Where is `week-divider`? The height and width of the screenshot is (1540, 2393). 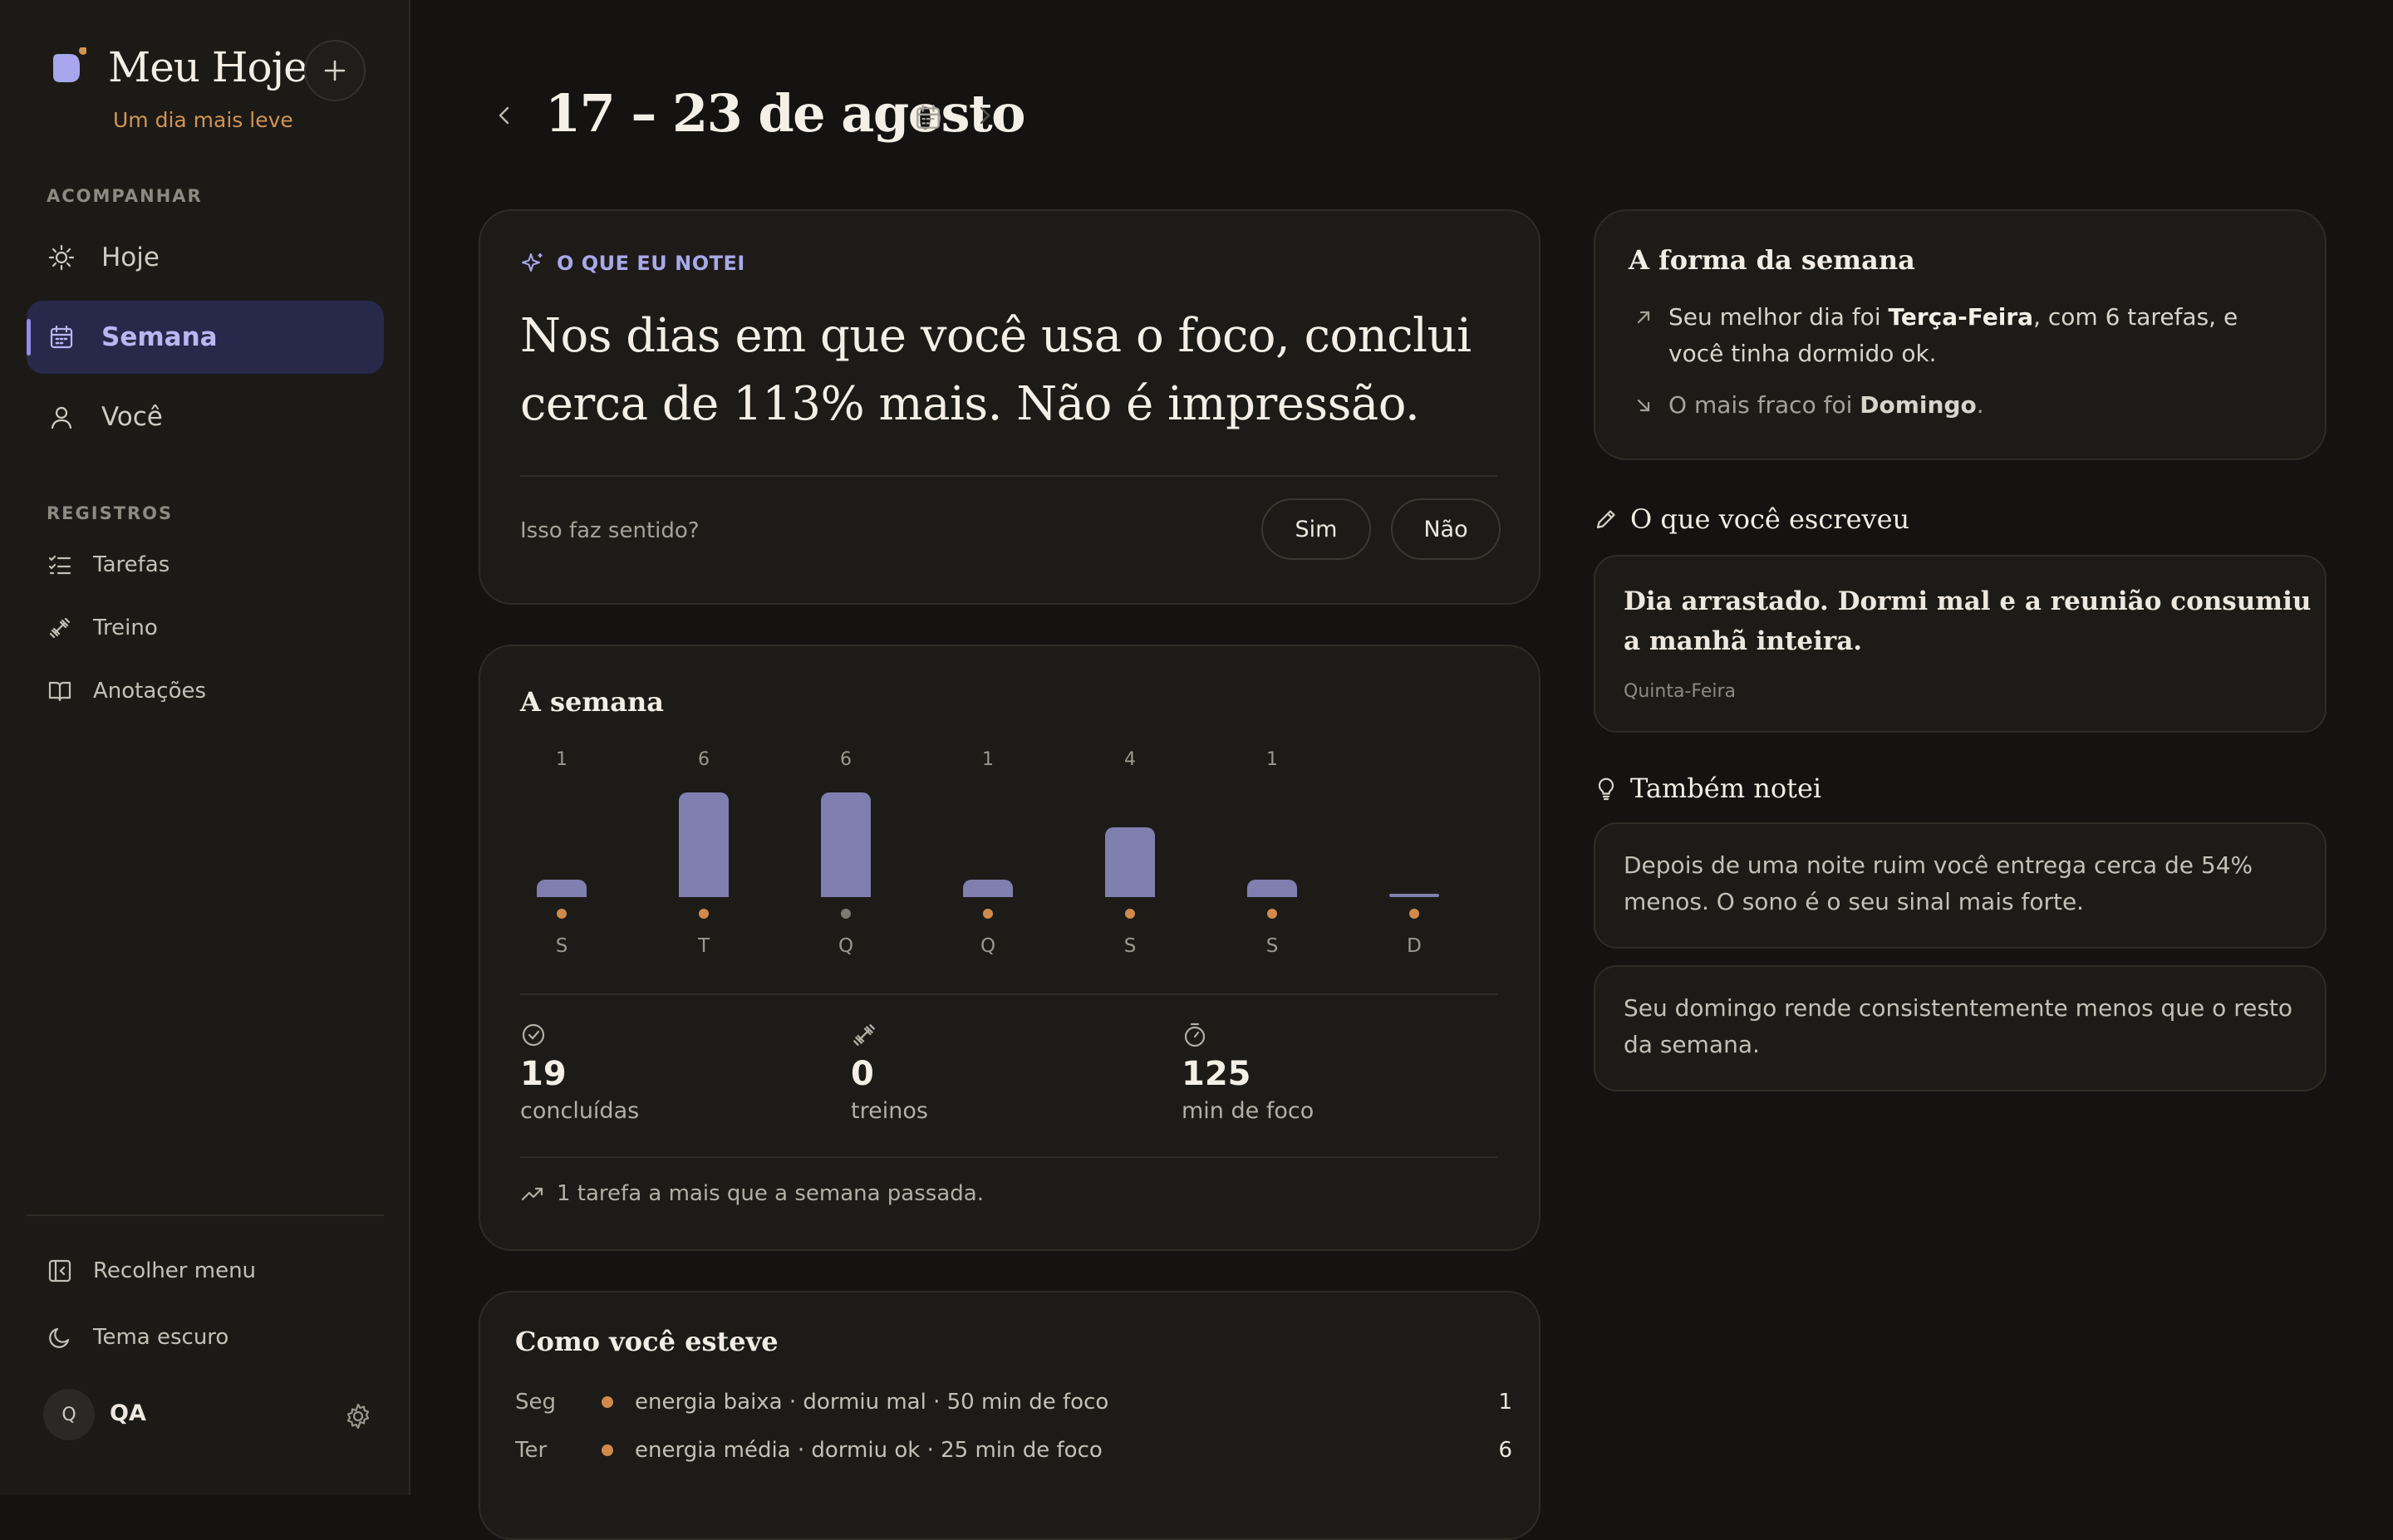 week-divider is located at coordinates (1008, 994).